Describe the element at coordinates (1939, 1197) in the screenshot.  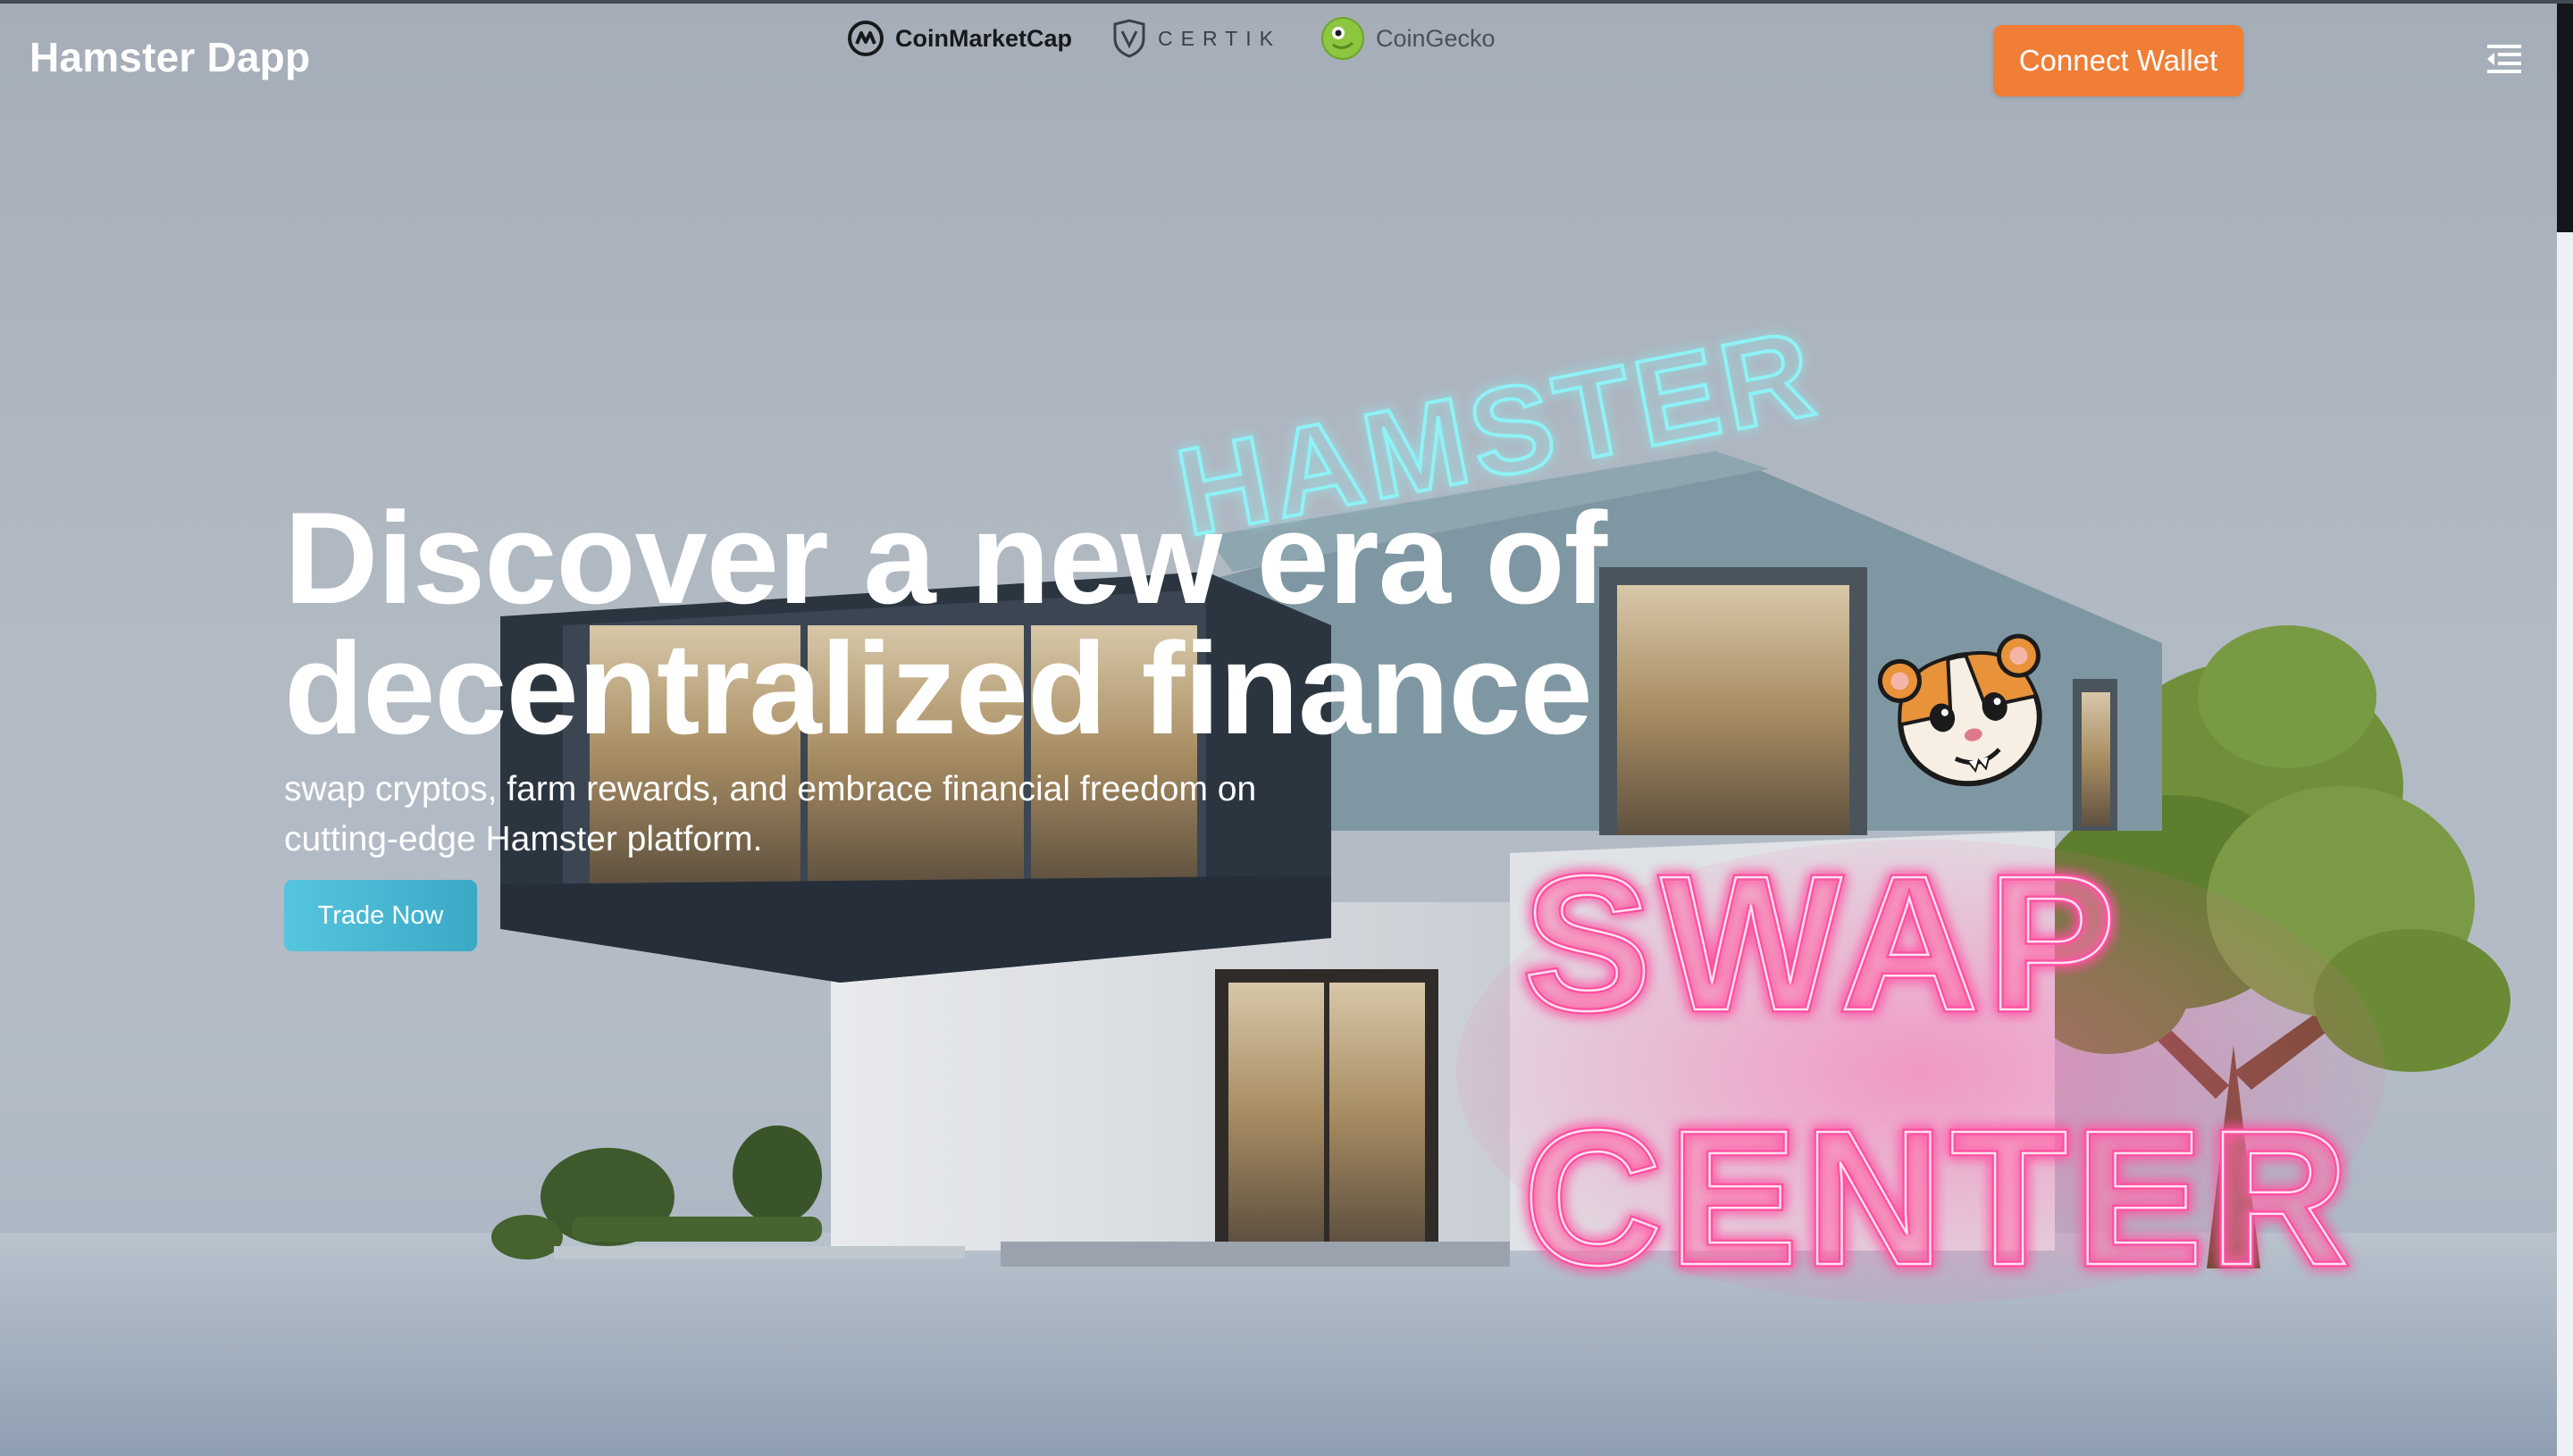
I see `neon-center-core: CENTER` at that location.